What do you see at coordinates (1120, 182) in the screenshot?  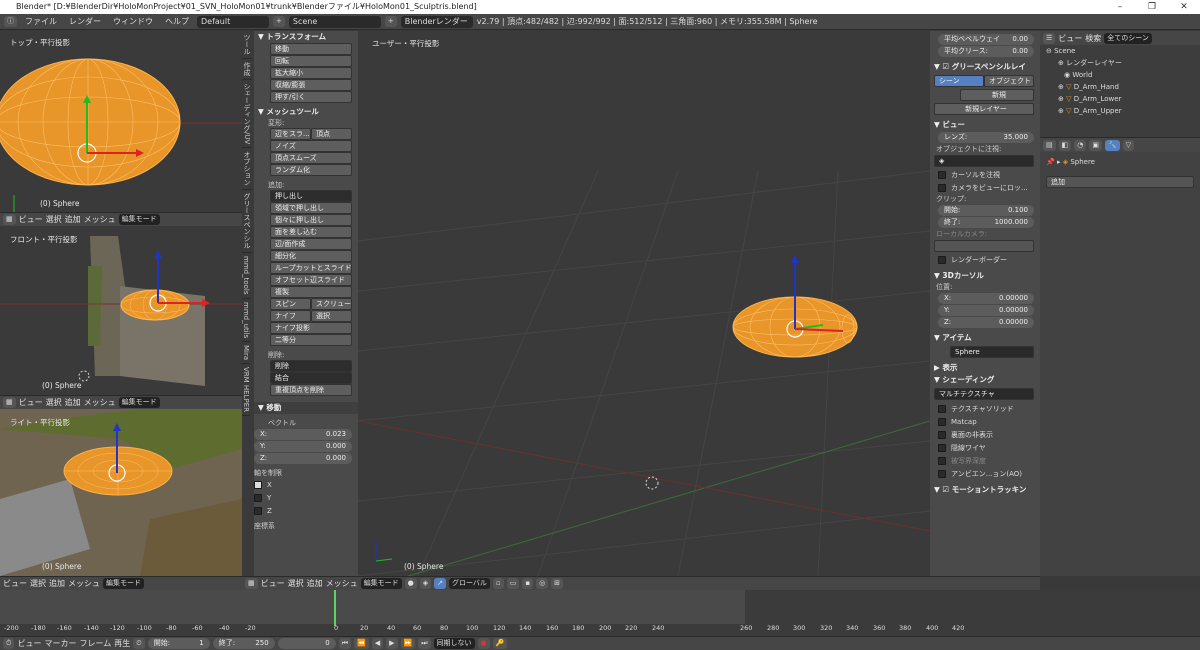 I see `add-modifier-select: 追加` at bounding box center [1120, 182].